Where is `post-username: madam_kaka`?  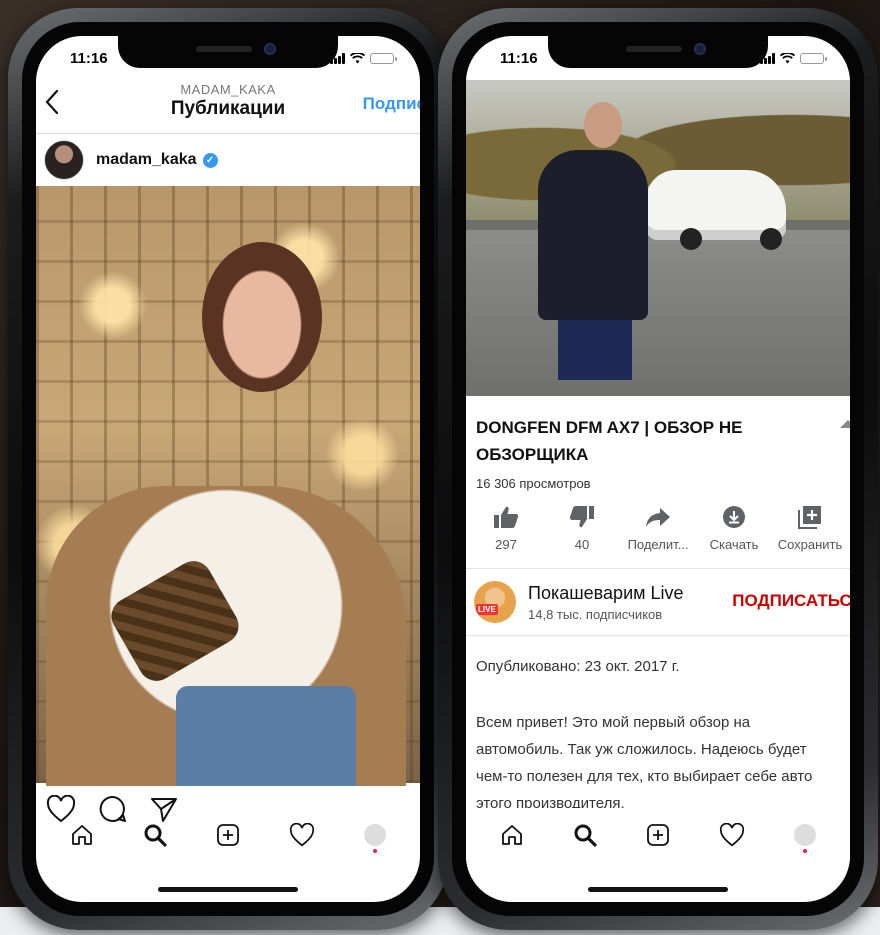
post-username: madam_kaka is located at coordinates (146, 160).